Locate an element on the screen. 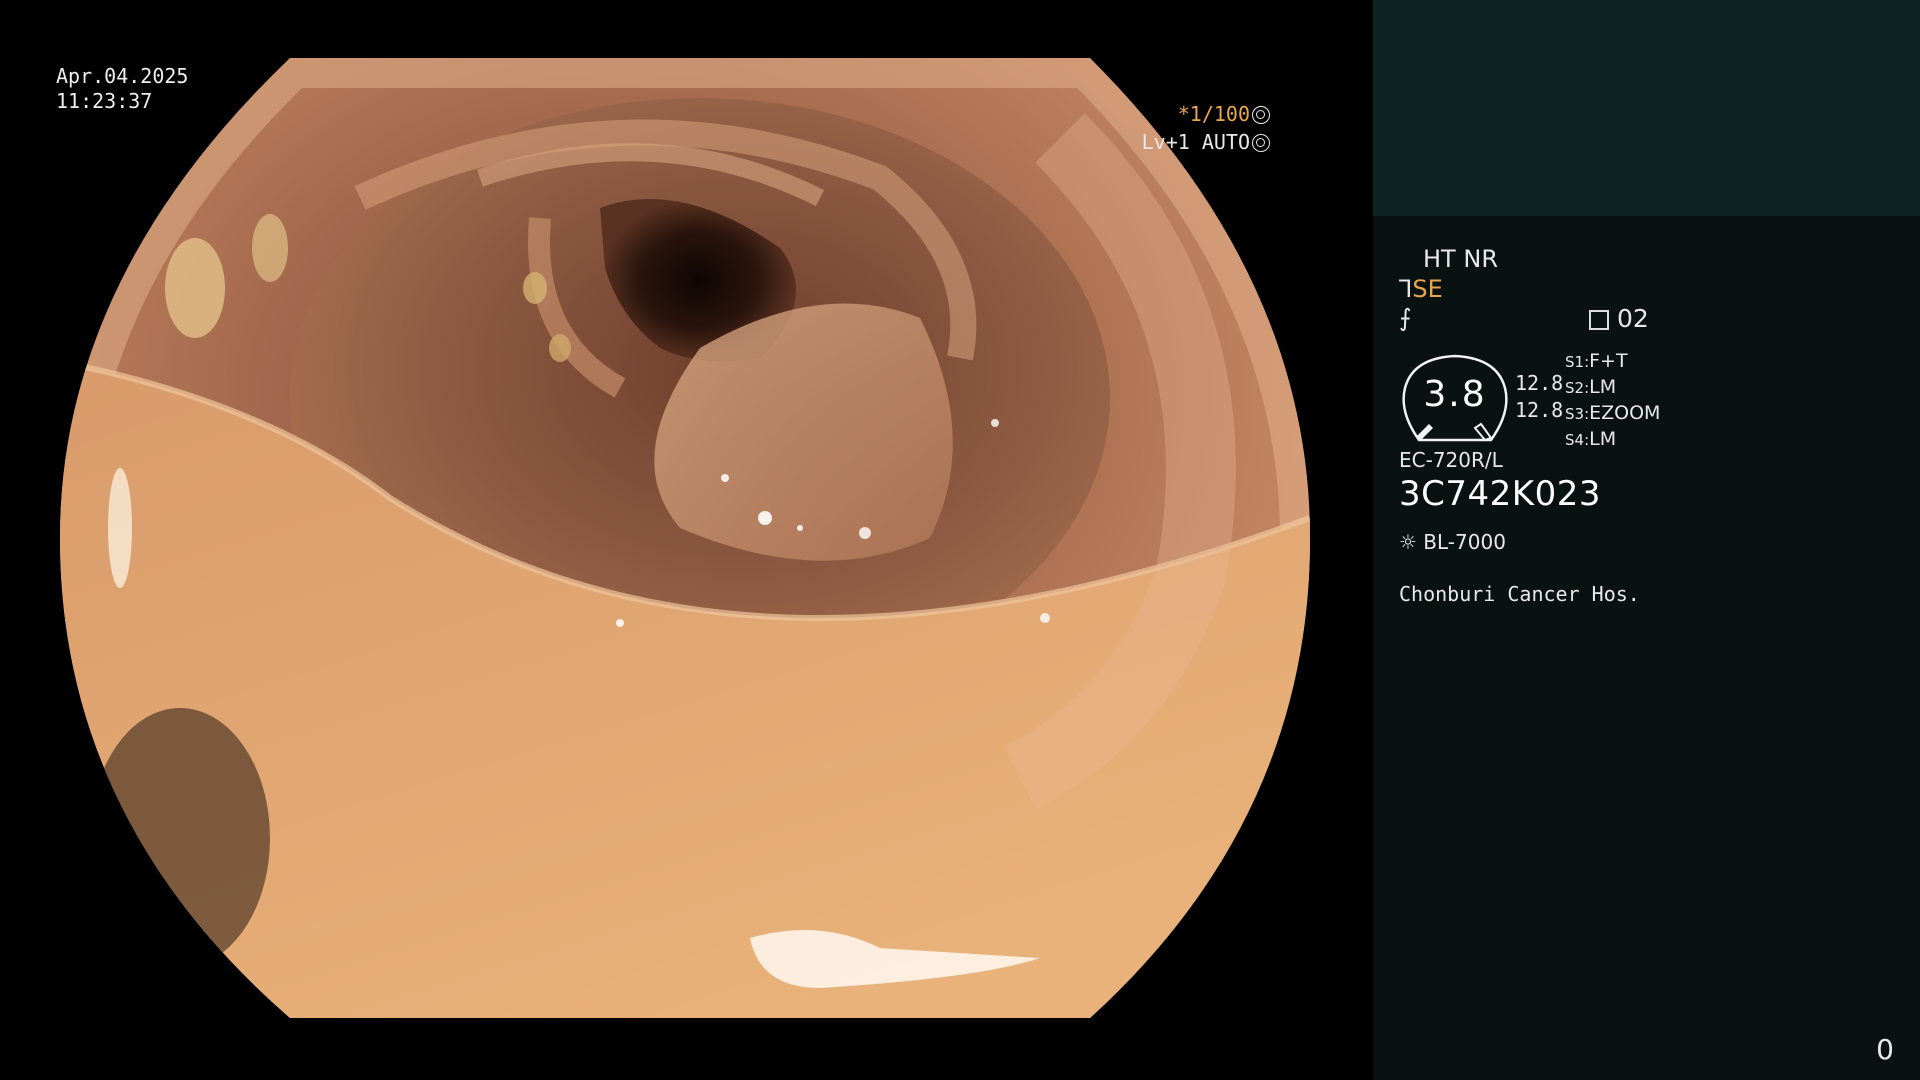  record-count: 02 is located at coordinates (1633, 318).